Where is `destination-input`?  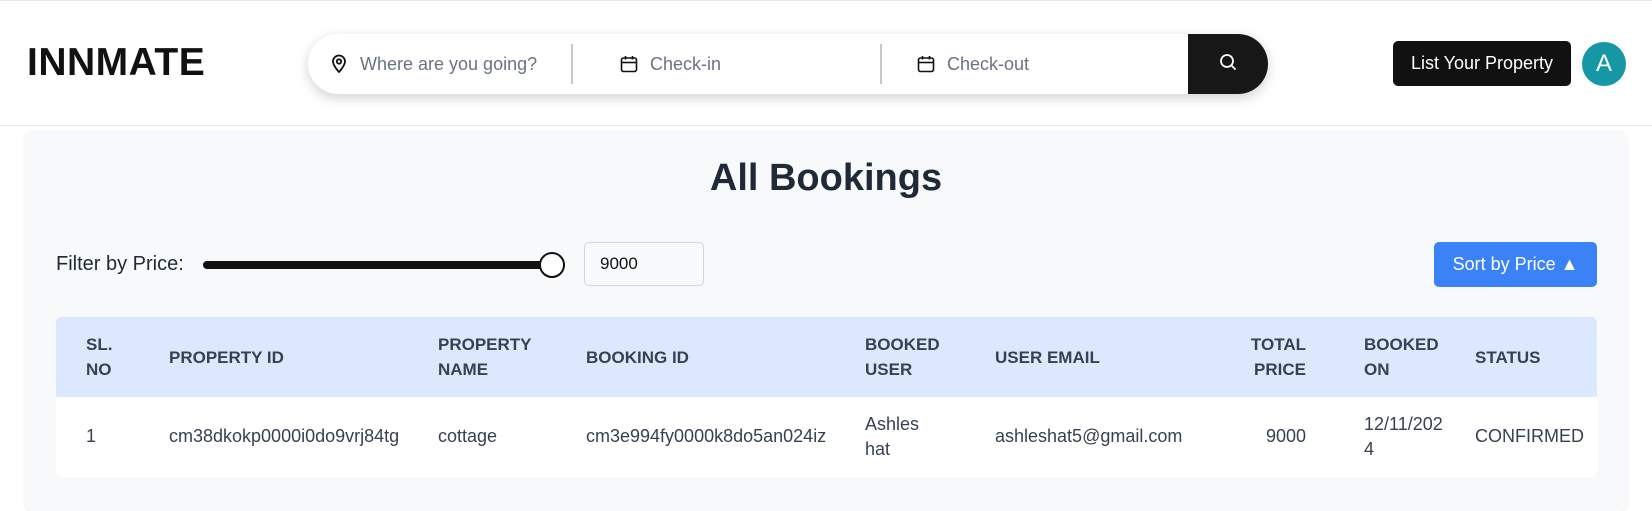
destination-input is located at coordinates (475, 64).